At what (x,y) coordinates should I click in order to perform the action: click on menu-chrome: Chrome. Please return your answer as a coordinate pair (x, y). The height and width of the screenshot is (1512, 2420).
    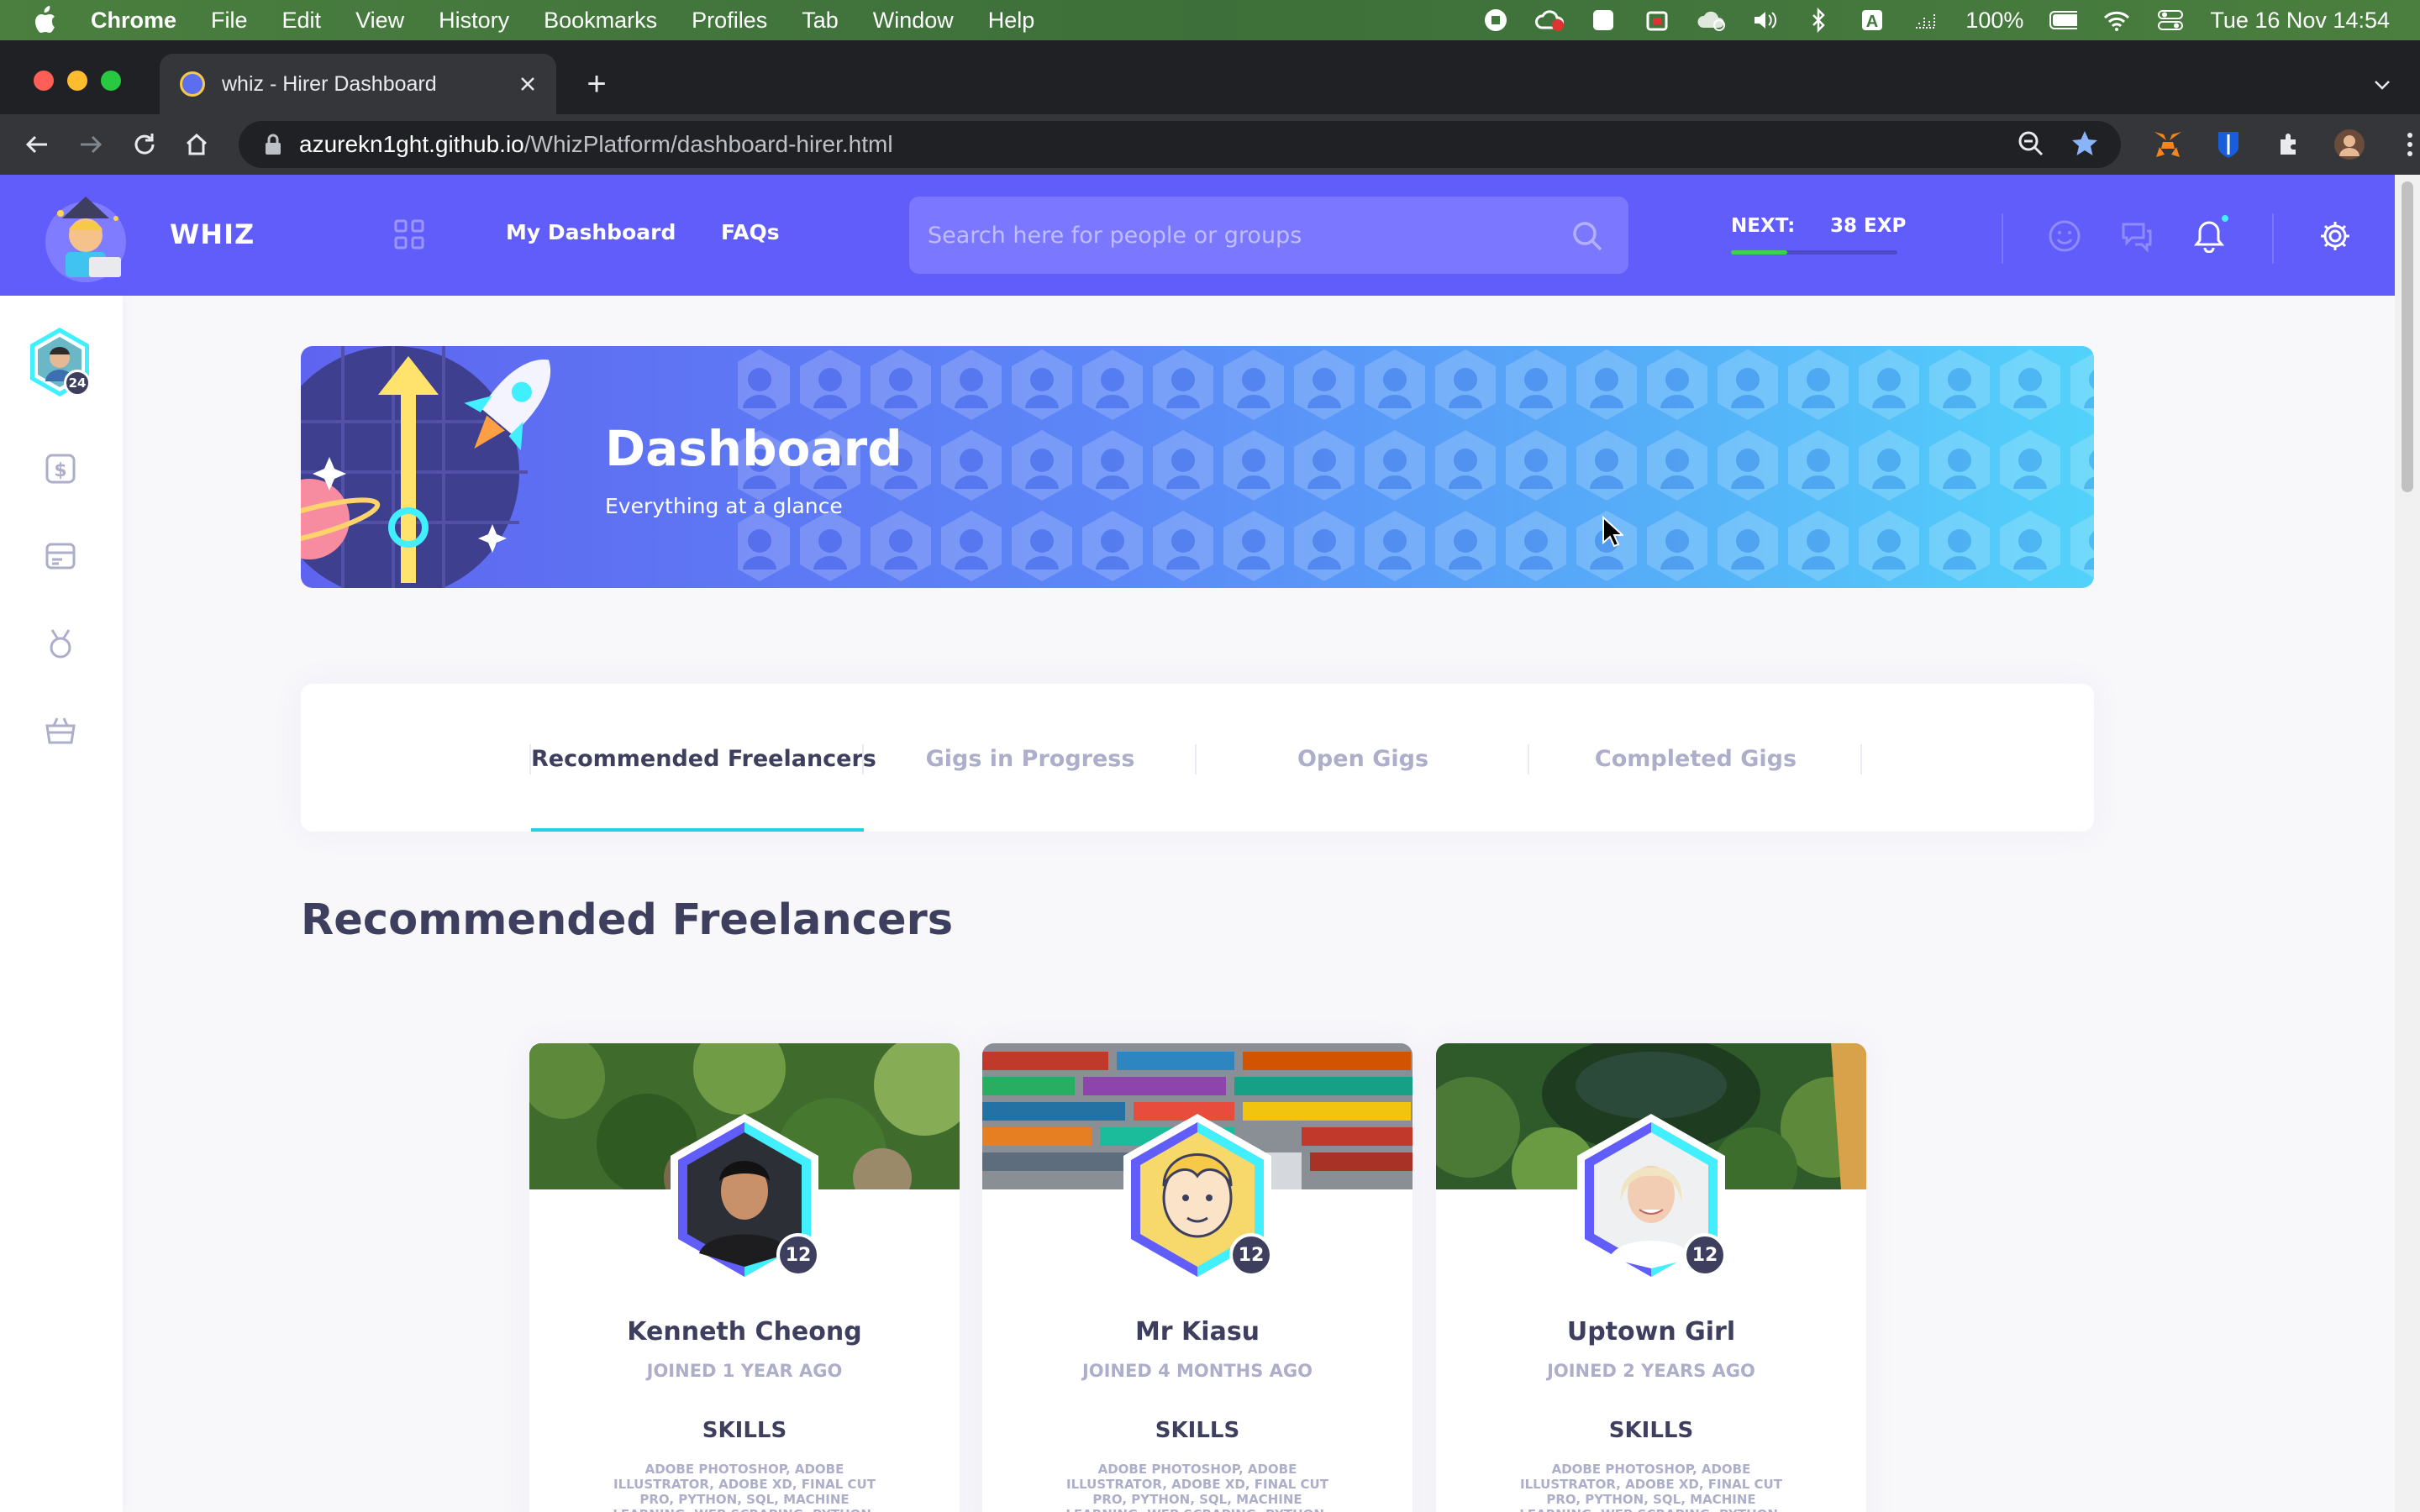
    Looking at the image, I should click on (133, 21).